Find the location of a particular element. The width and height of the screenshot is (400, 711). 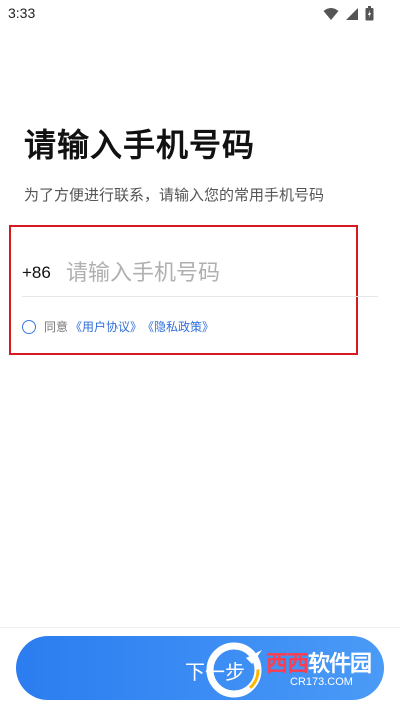

agree-label: 同意 is located at coordinates (56, 327).